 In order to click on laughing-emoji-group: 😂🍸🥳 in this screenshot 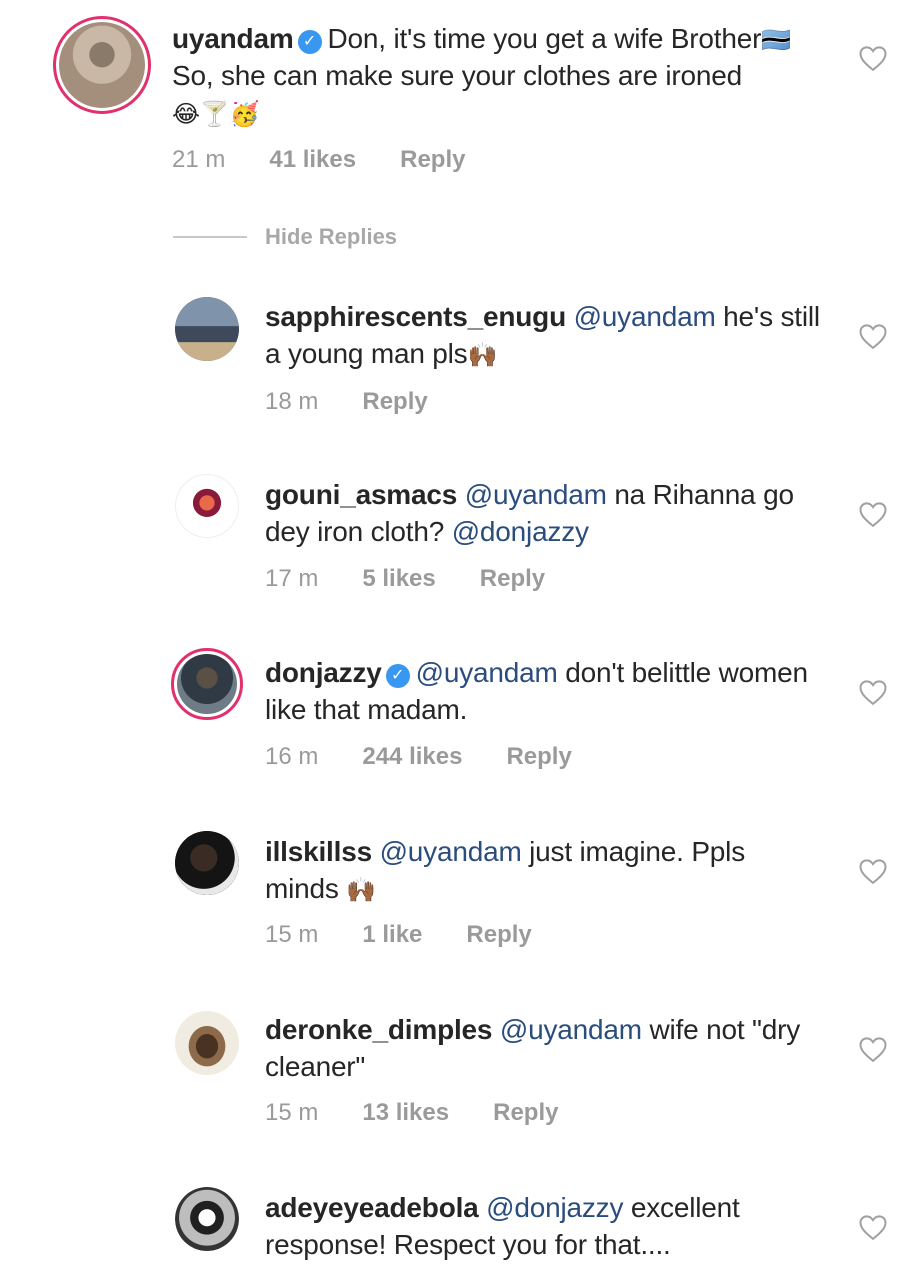, I will do `click(216, 114)`.